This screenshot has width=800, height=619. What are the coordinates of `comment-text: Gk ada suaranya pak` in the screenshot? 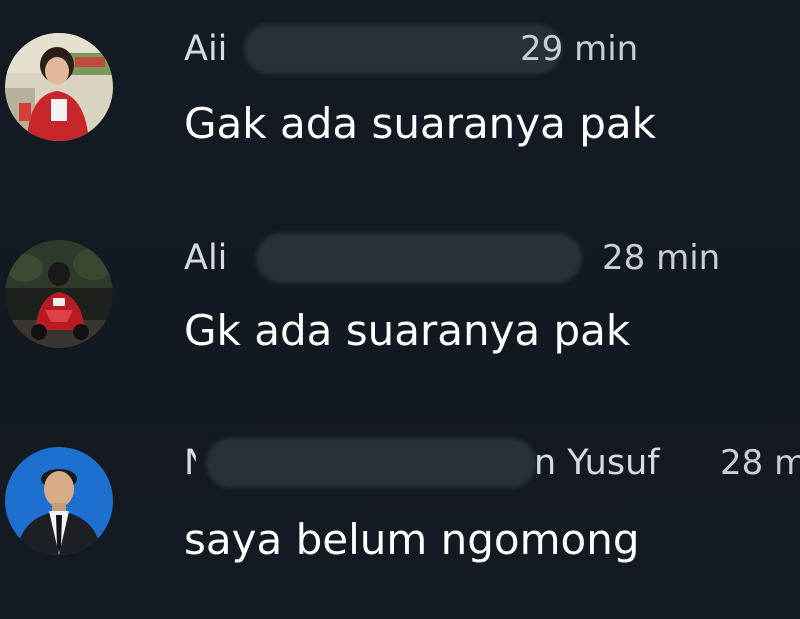 It's located at (407, 330).